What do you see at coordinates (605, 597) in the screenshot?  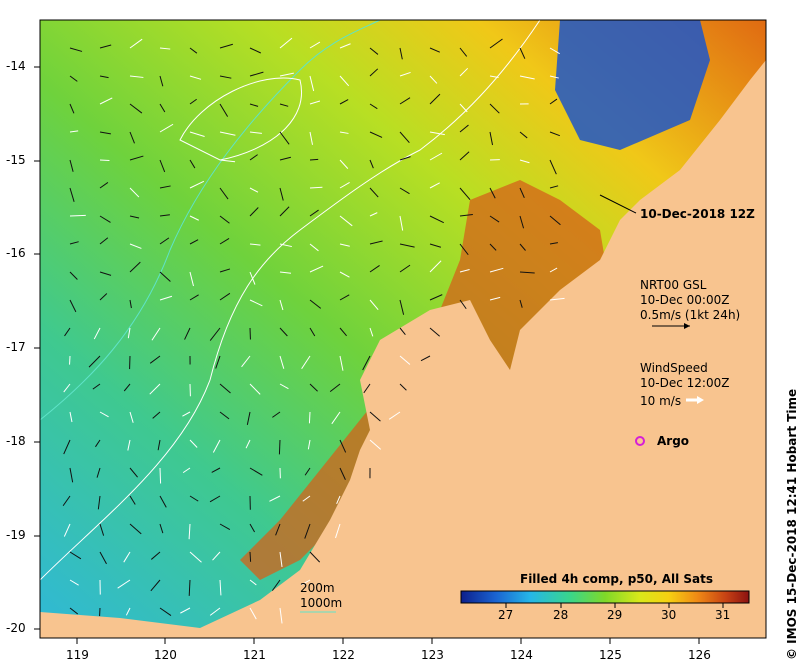 I see `colorbar` at bounding box center [605, 597].